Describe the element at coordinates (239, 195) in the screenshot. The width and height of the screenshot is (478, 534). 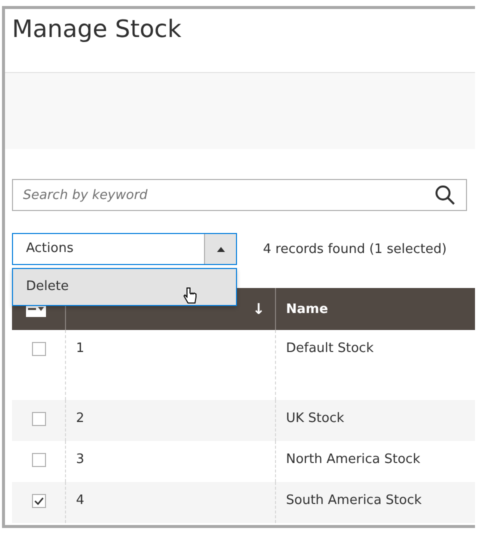
I see `search-field: Search by keyword` at that location.